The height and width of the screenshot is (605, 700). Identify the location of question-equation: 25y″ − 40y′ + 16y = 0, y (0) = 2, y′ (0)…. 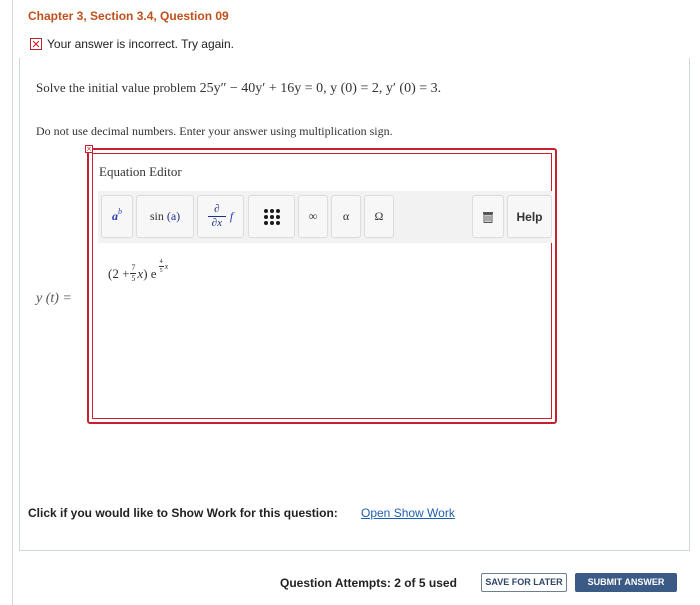
(320, 88).